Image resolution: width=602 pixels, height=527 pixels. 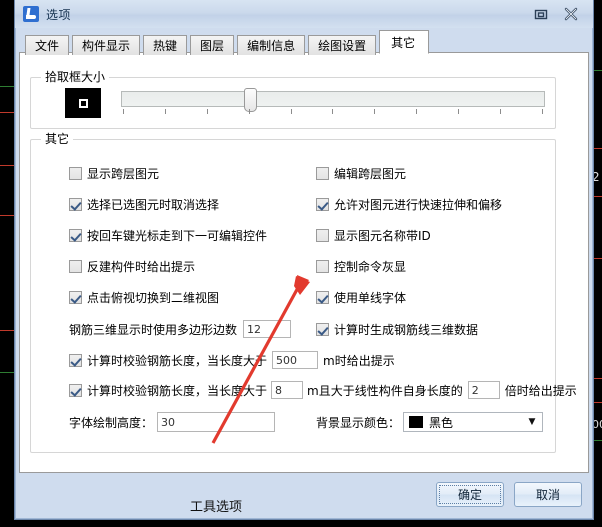 I want to click on tab-label: 其它, so click(x=403, y=42).